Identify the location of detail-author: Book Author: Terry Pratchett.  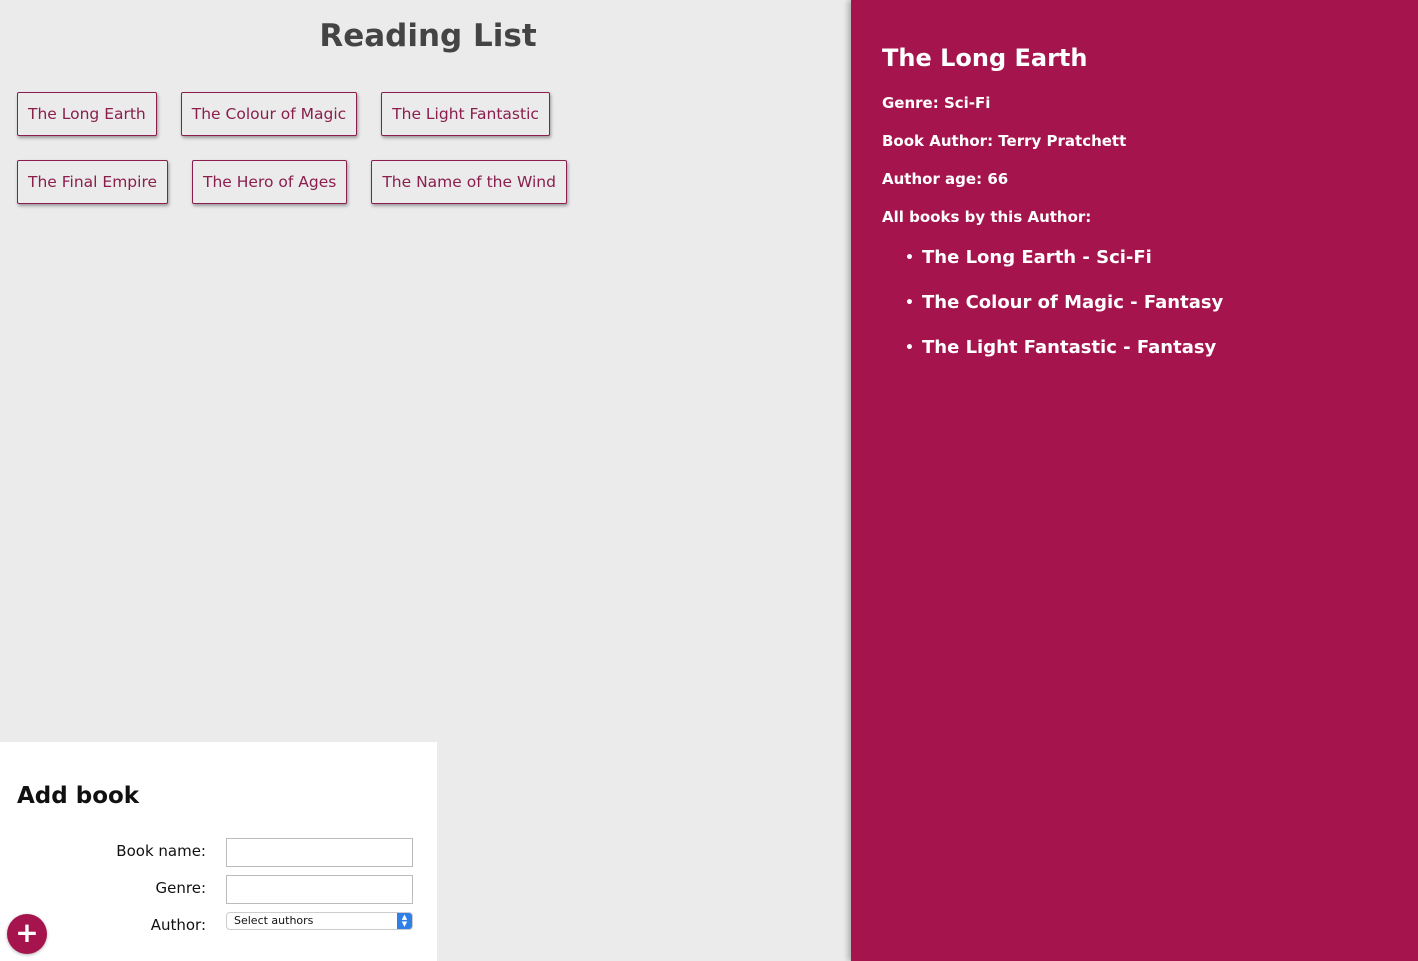
(1004, 141).